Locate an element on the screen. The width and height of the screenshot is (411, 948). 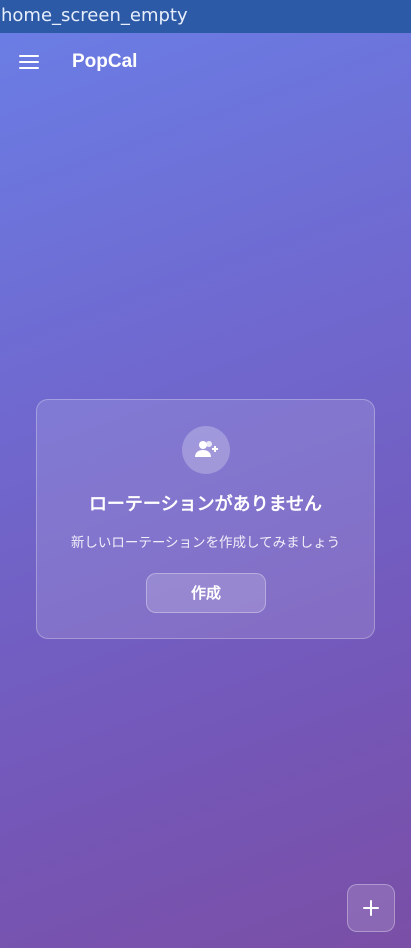
menu-button is located at coordinates (29, 62).